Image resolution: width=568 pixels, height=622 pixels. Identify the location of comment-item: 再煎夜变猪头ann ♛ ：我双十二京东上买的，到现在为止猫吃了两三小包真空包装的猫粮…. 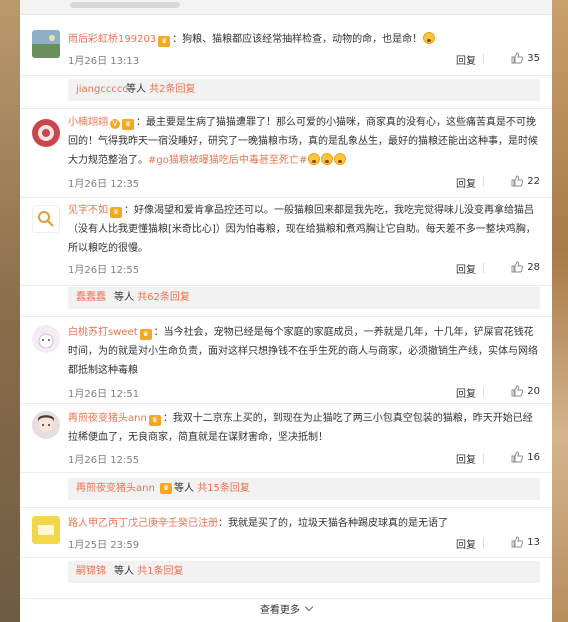
(286, 438).